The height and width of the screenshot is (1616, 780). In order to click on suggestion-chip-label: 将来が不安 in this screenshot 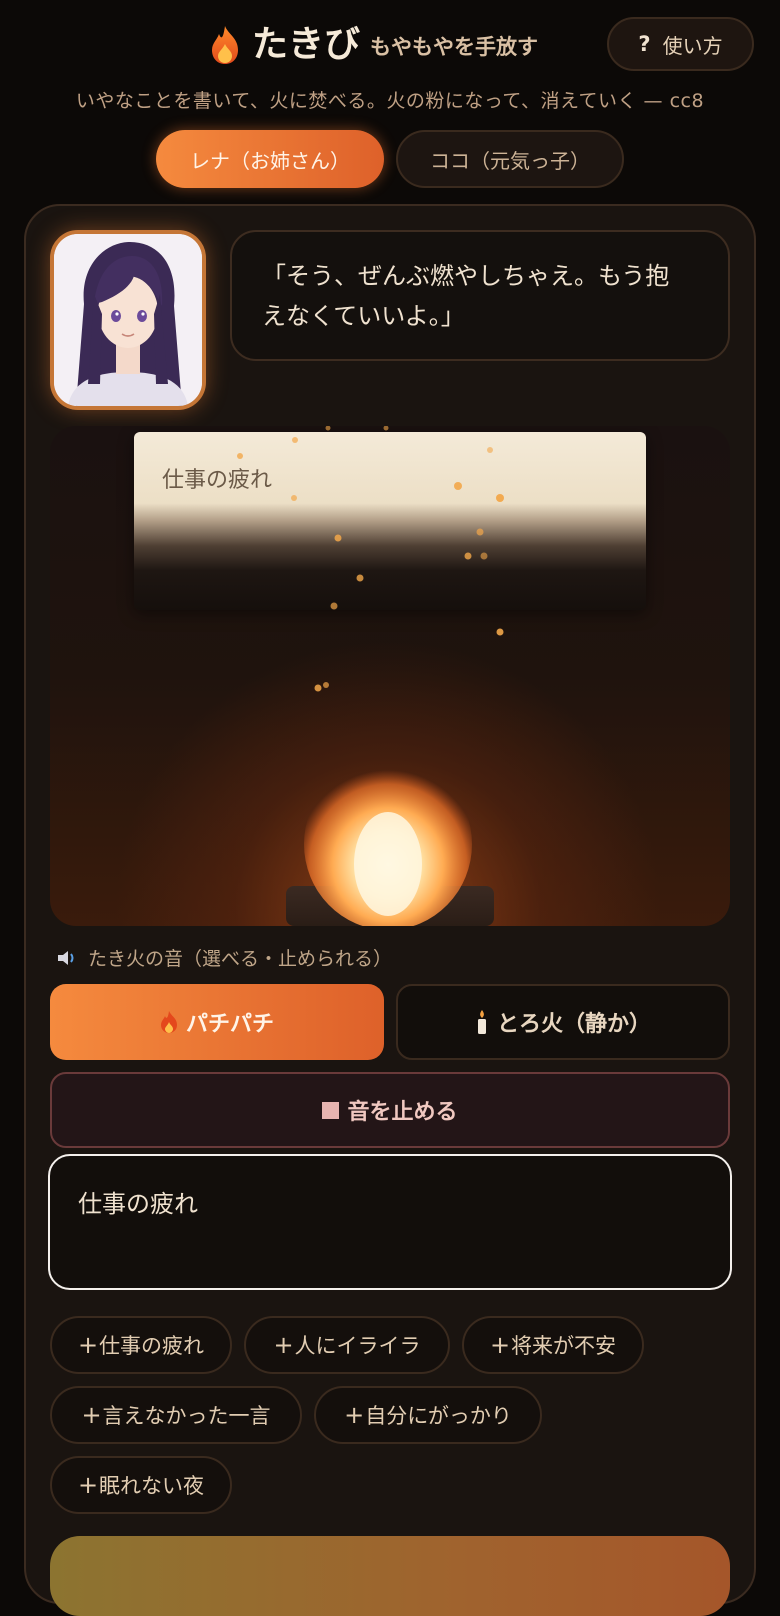, I will do `click(564, 1346)`.